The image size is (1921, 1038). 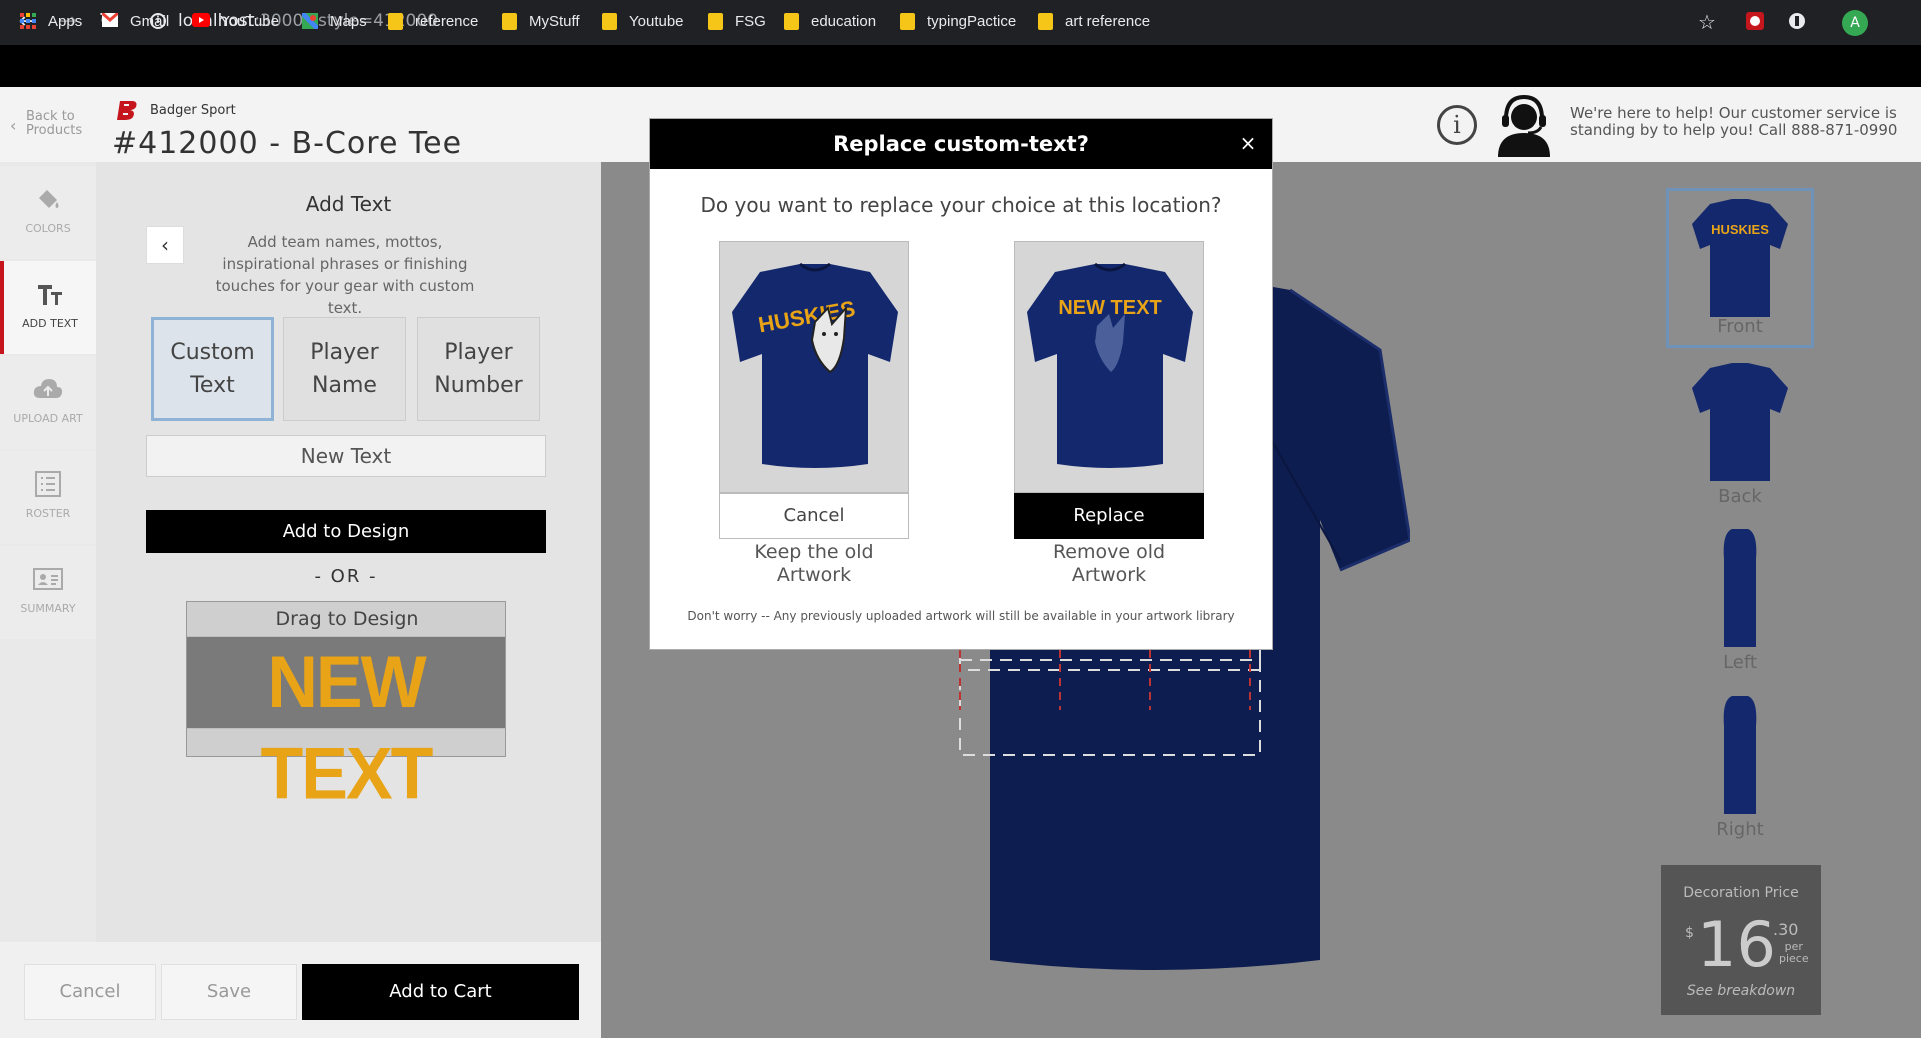 I want to click on view-right: Right, so click(x=1740, y=768).